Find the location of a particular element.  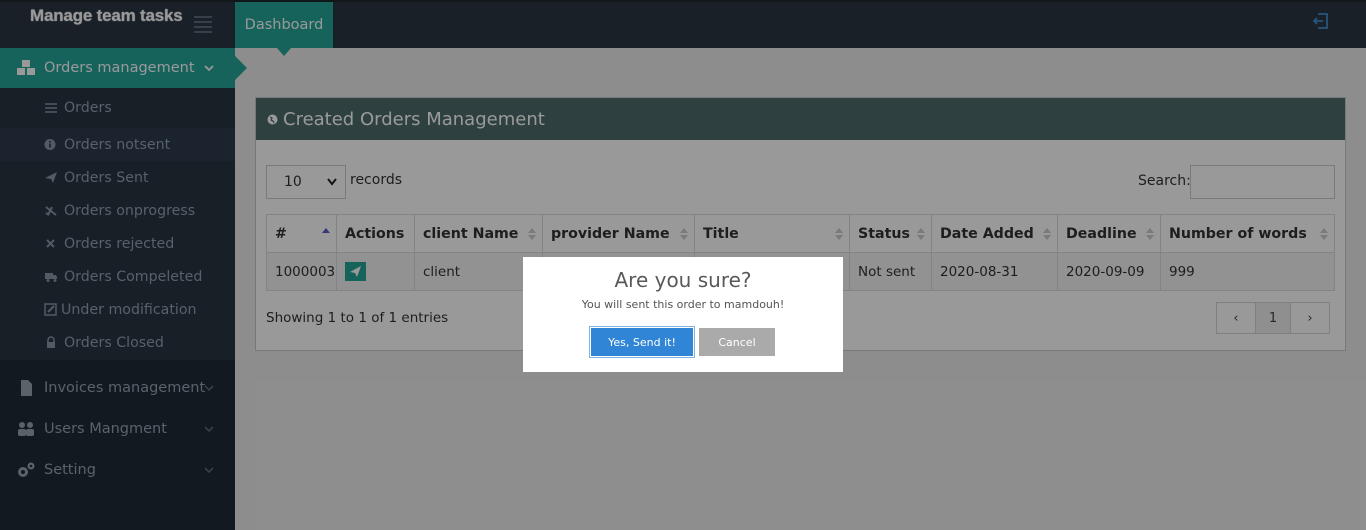

cancel-button: Cancel is located at coordinates (737, 342).